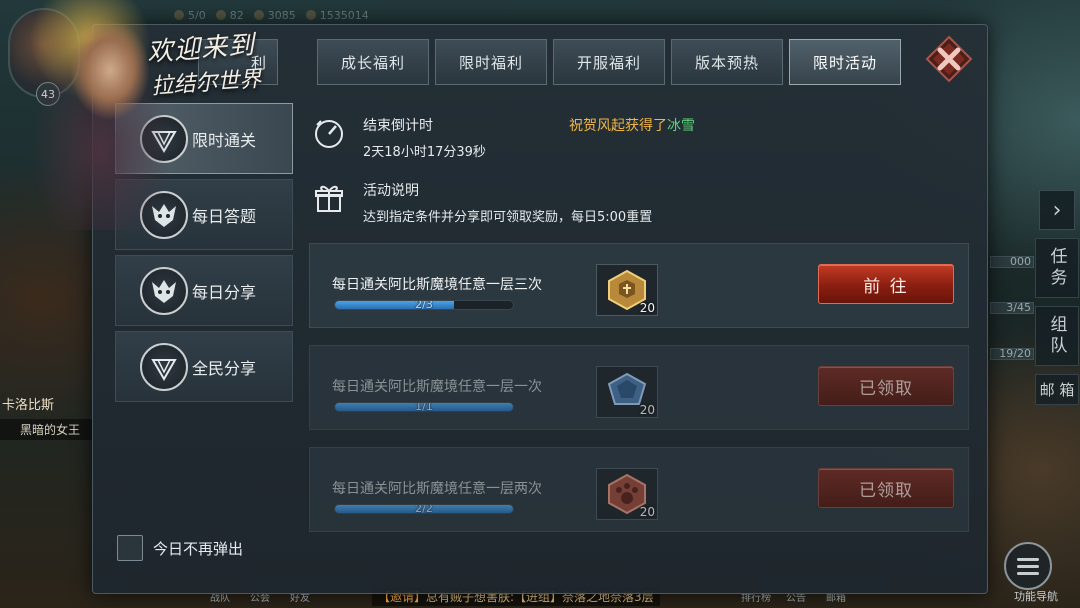  What do you see at coordinates (224, 368) in the screenshot?
I see `sidebar-item-label: 全民分享` at bounding box center [224, 368].